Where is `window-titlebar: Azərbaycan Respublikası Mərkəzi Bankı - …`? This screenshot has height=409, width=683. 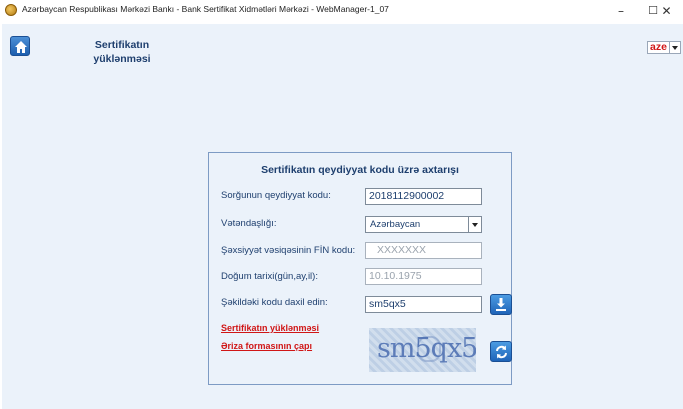 window-titlebar: Azərbaycan Respublikası Mərkəzi Bankı - … is located at coordinates (341, 11).